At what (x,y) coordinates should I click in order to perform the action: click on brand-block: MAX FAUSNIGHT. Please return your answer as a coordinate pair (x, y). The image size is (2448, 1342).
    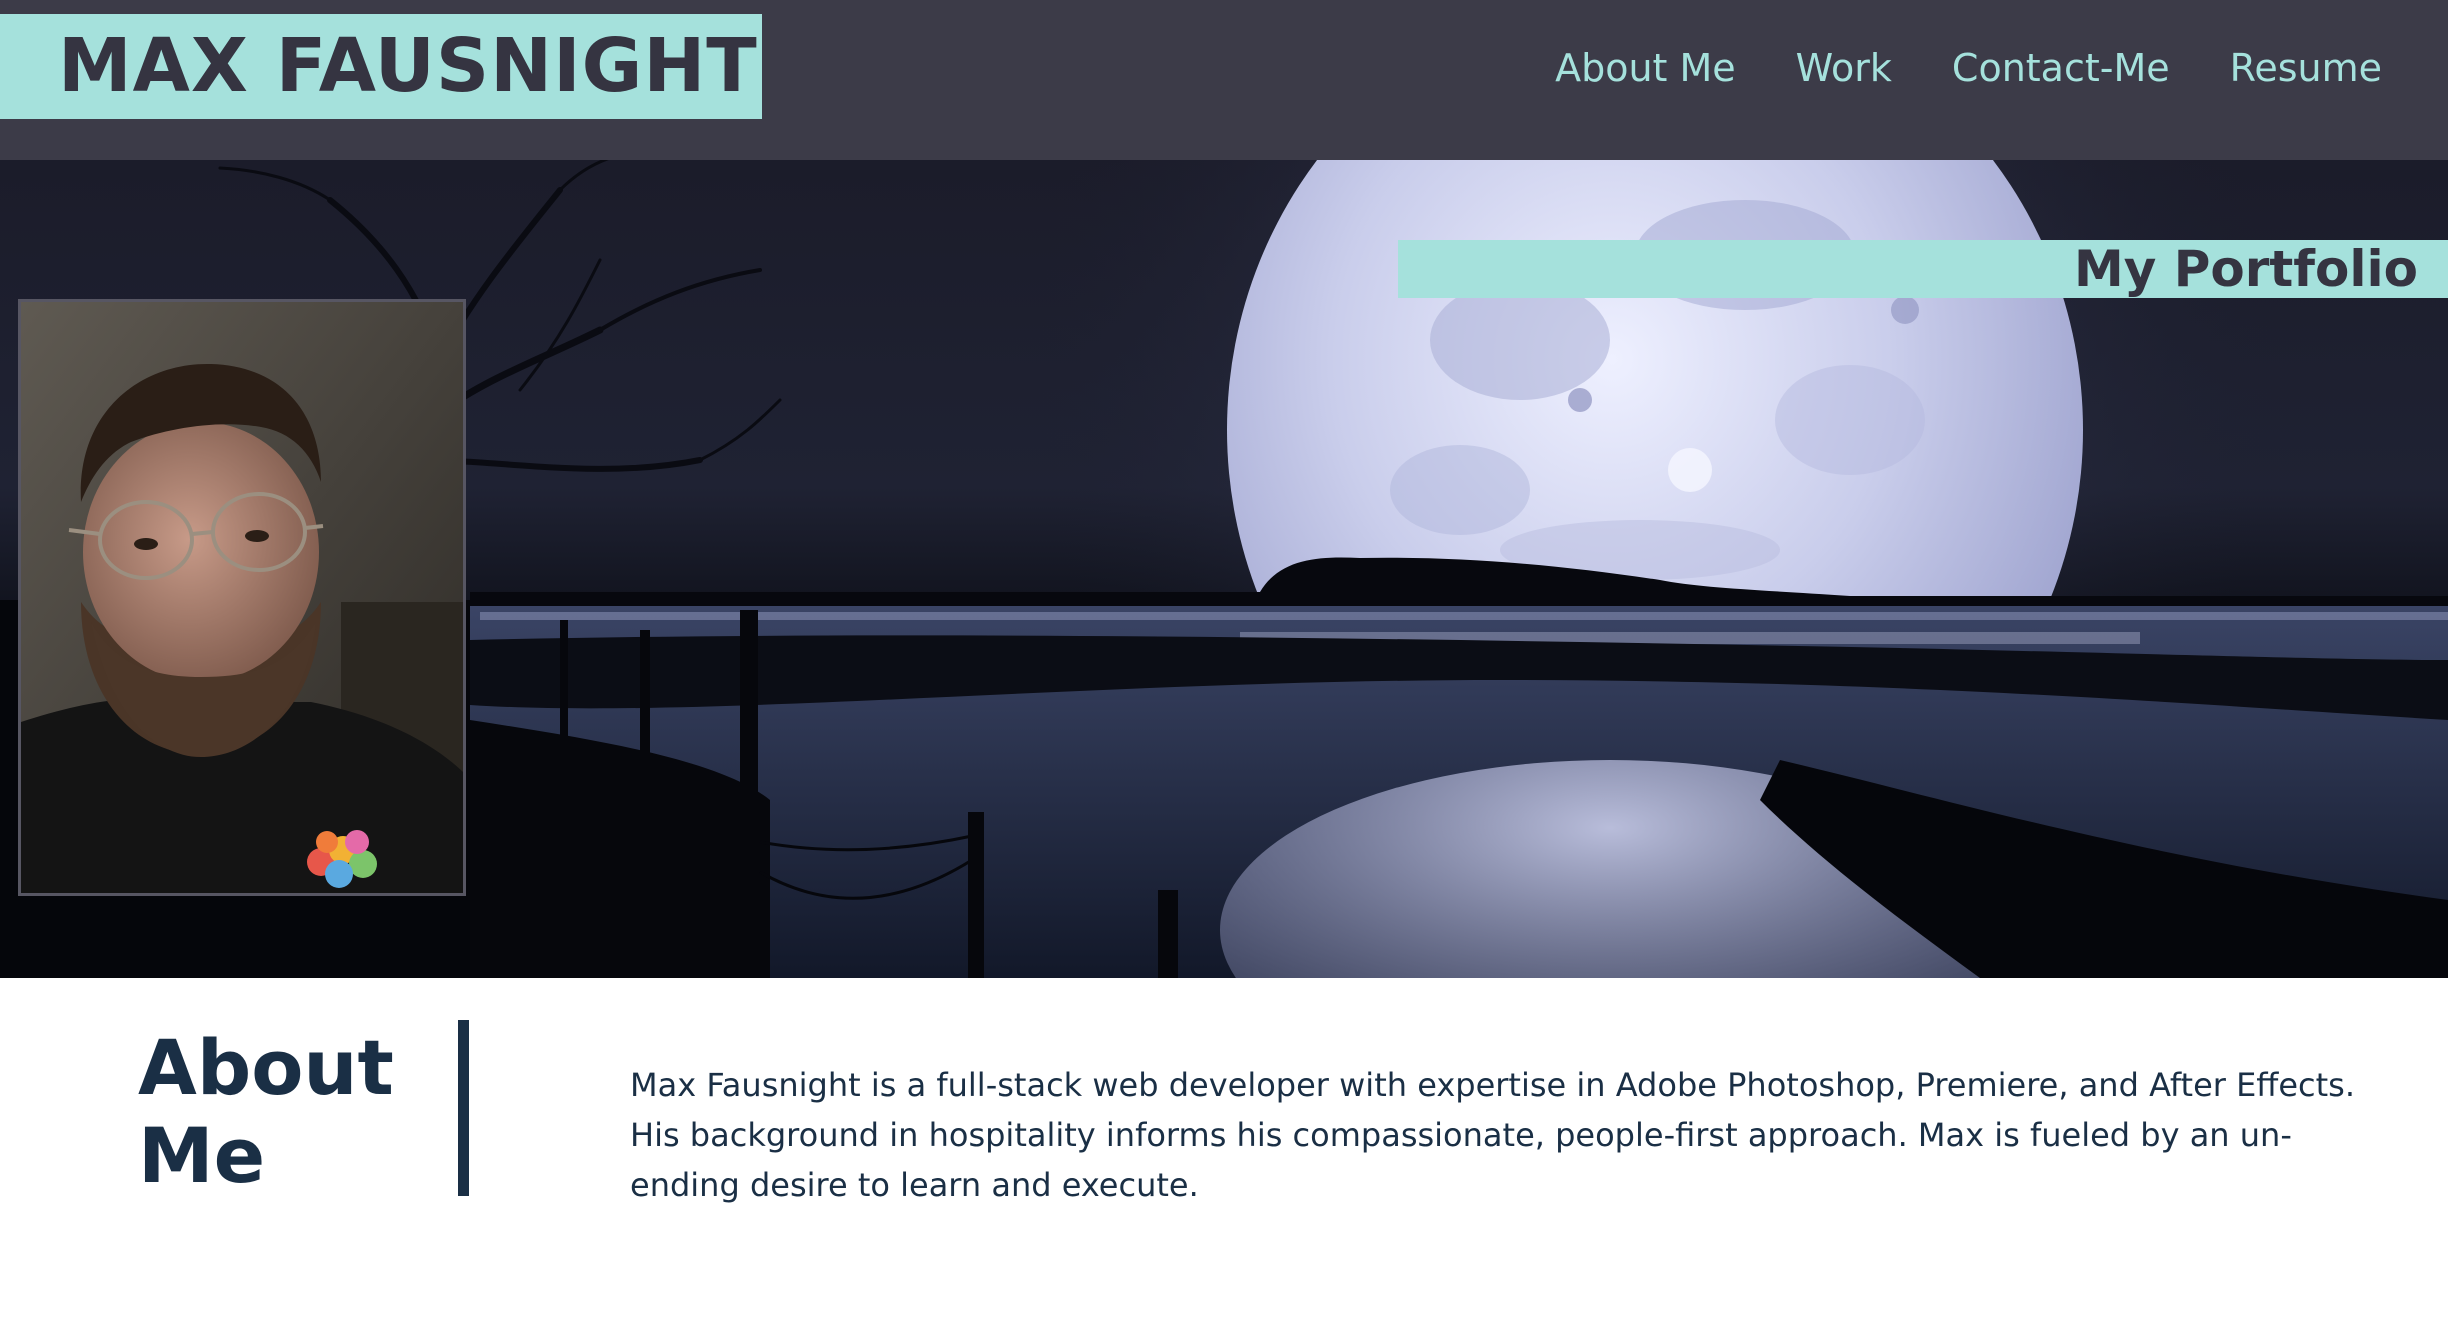
    Looking at the image, I should click on (381, 66).